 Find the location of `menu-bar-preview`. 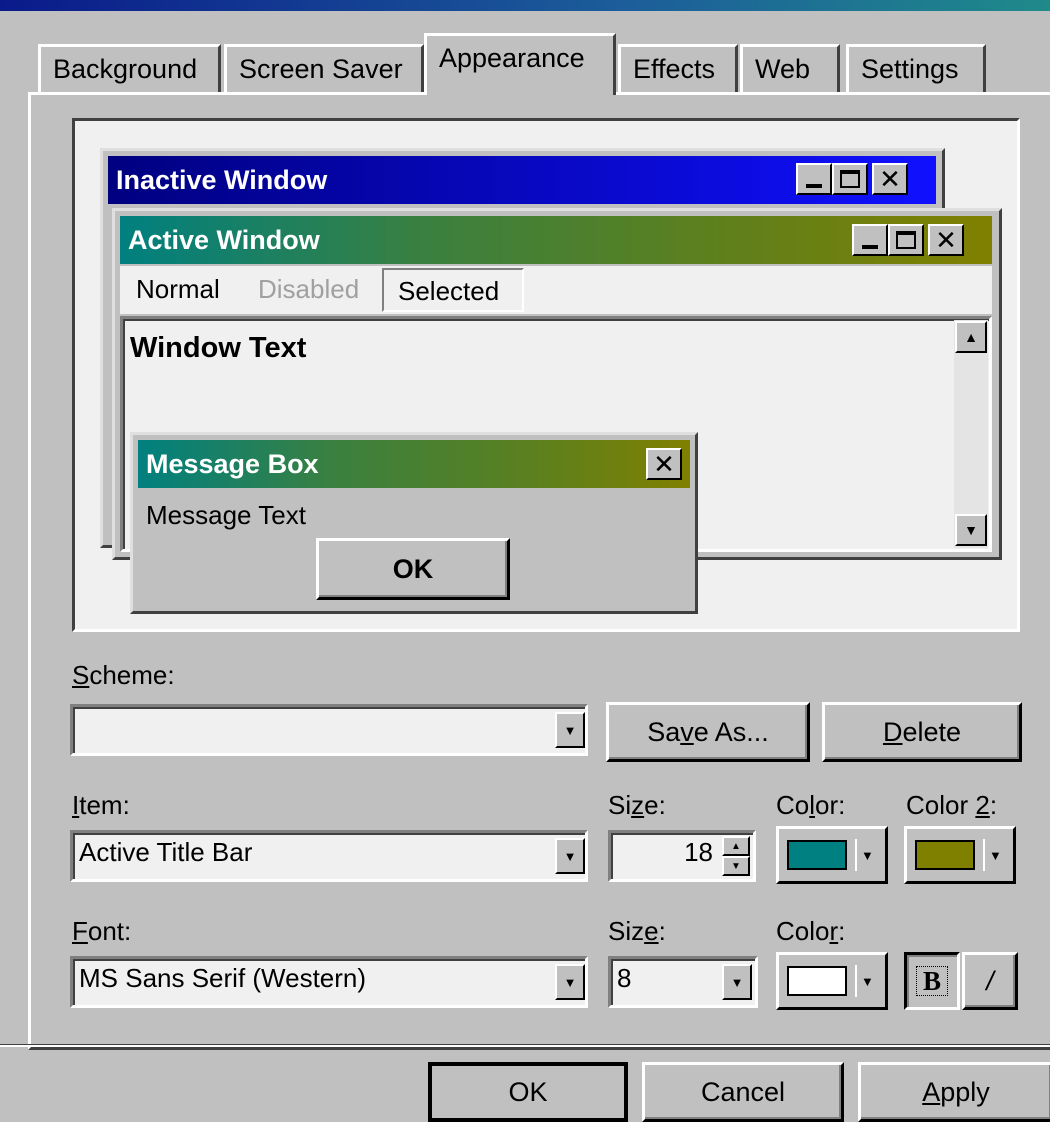

menu-bar-preview is located at coordinates (556, 290).